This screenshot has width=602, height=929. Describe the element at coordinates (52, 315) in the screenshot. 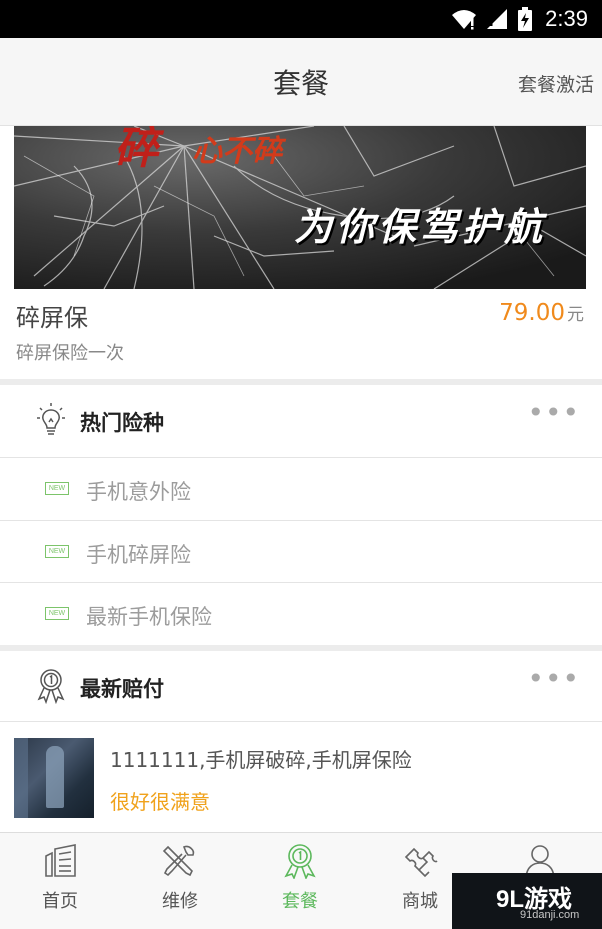

I see `plan-name: 碎屏保` at that location.